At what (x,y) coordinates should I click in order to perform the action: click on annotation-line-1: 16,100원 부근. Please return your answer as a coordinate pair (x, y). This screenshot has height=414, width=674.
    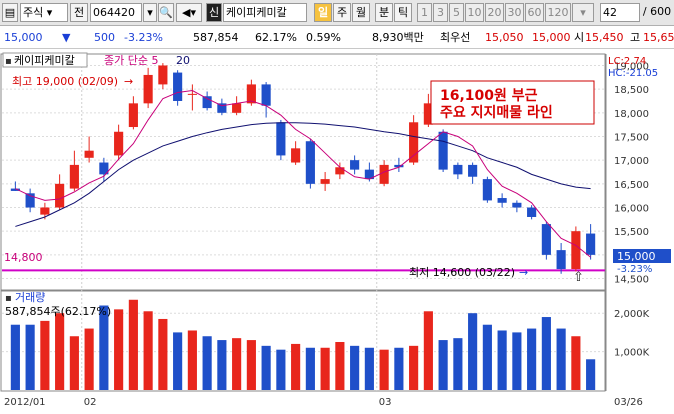
    Looking at the image, I should click on (489, 96).